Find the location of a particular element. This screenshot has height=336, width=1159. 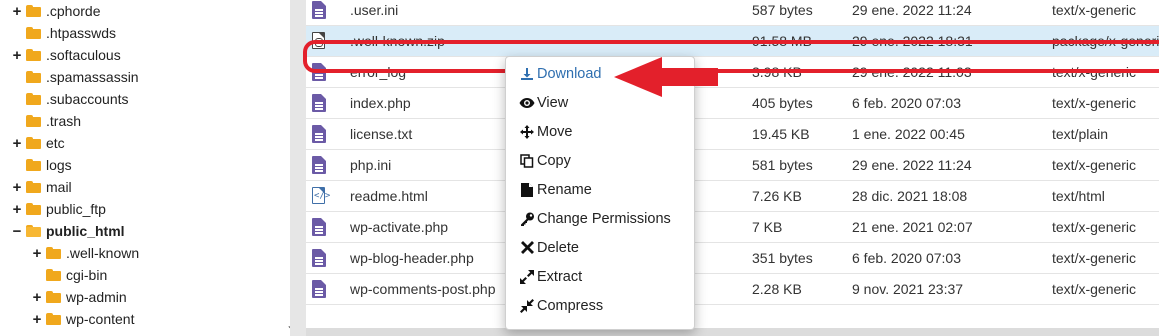

menu-item-copy: Copy is located at coordinates (600, 160).